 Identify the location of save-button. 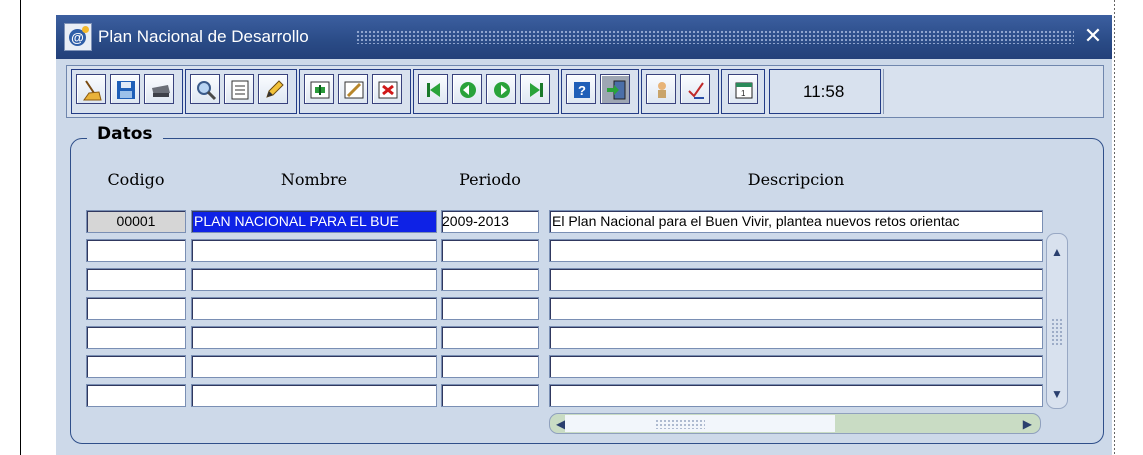
(125, 89).